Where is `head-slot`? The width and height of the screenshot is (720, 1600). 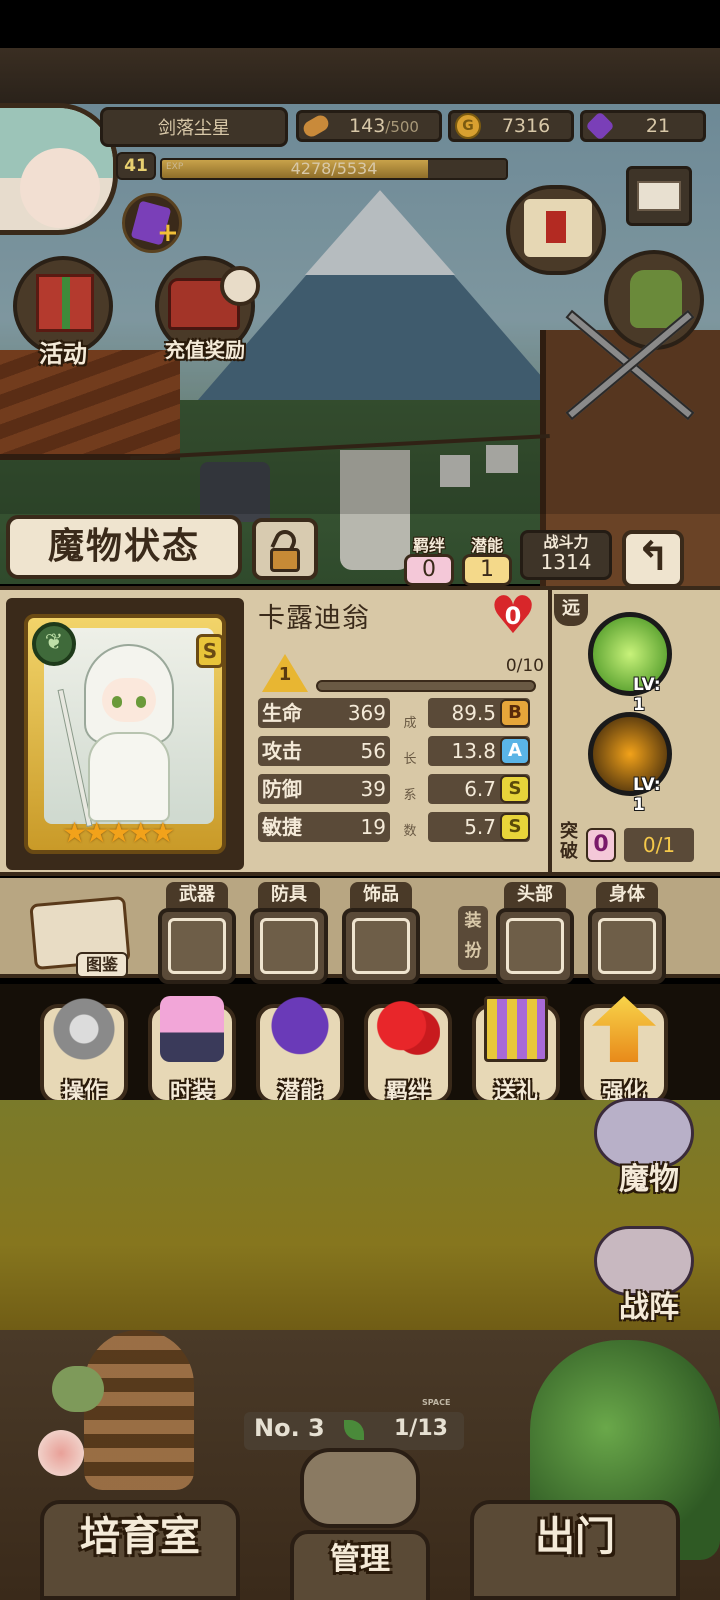
head-slot is located at coordinates (535, 946).